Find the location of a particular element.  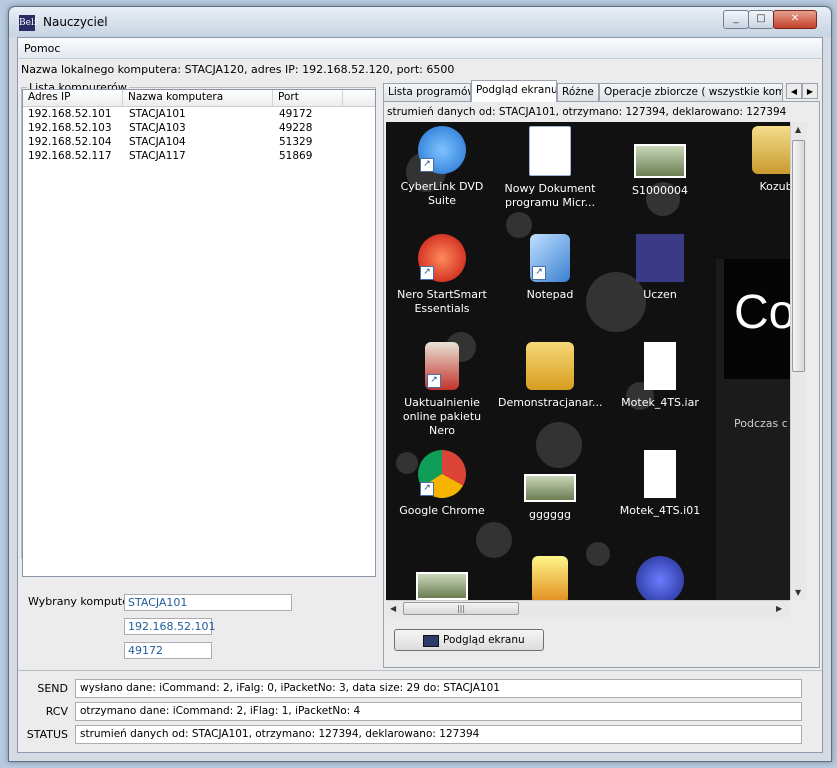

horizontal-scroll-thumb: ||| is located at coordinates (461, 608).